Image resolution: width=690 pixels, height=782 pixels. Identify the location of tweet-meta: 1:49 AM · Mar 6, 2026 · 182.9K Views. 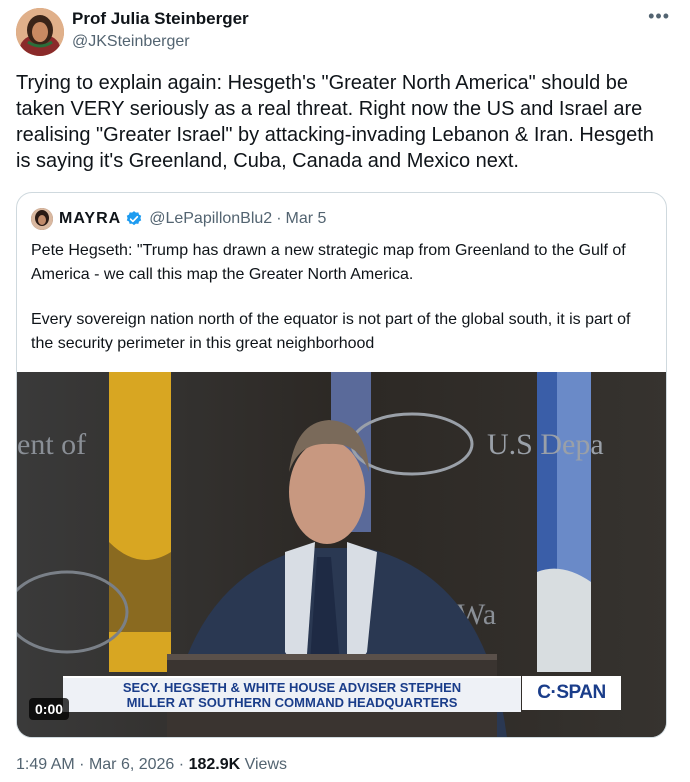
(151, 765).